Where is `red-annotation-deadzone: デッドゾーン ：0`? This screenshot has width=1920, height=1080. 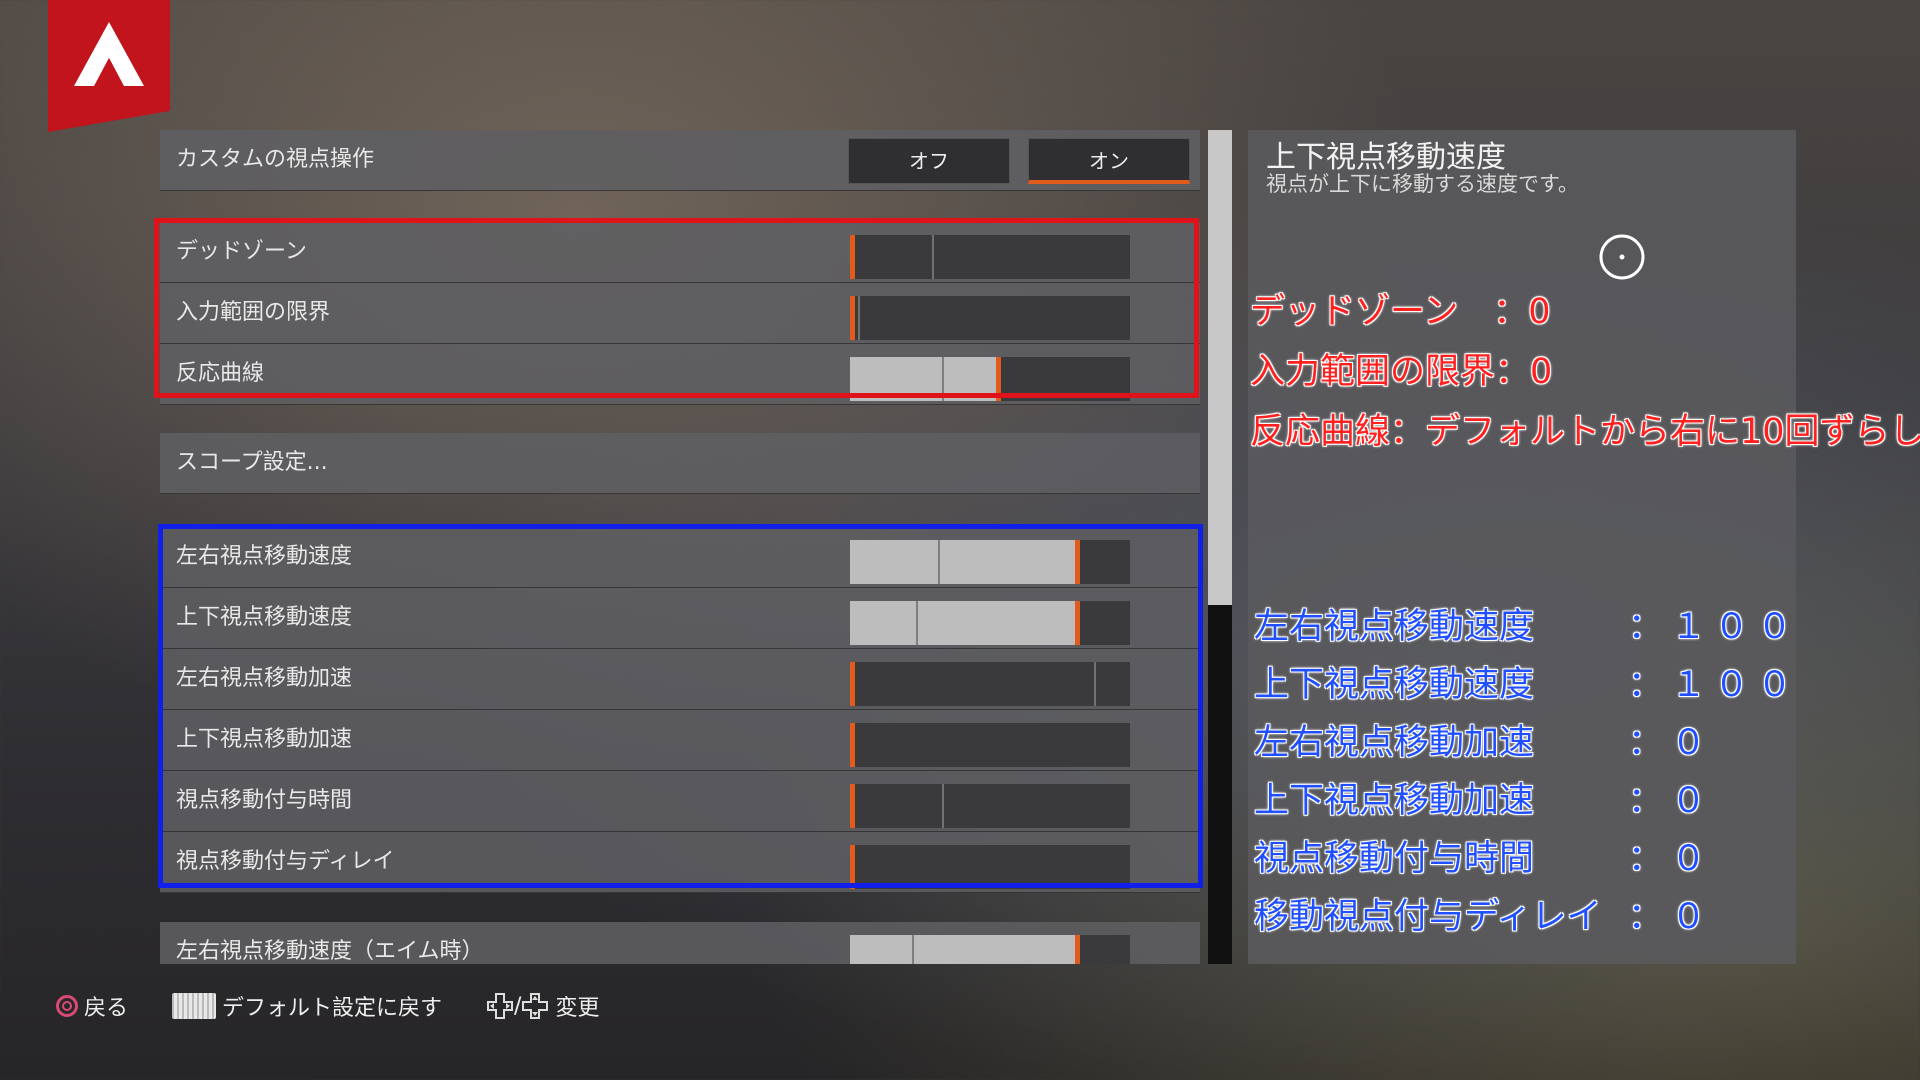
red-annotation-deadzone: デッドゾーン ：0 is located at coordinates (1400, 312).